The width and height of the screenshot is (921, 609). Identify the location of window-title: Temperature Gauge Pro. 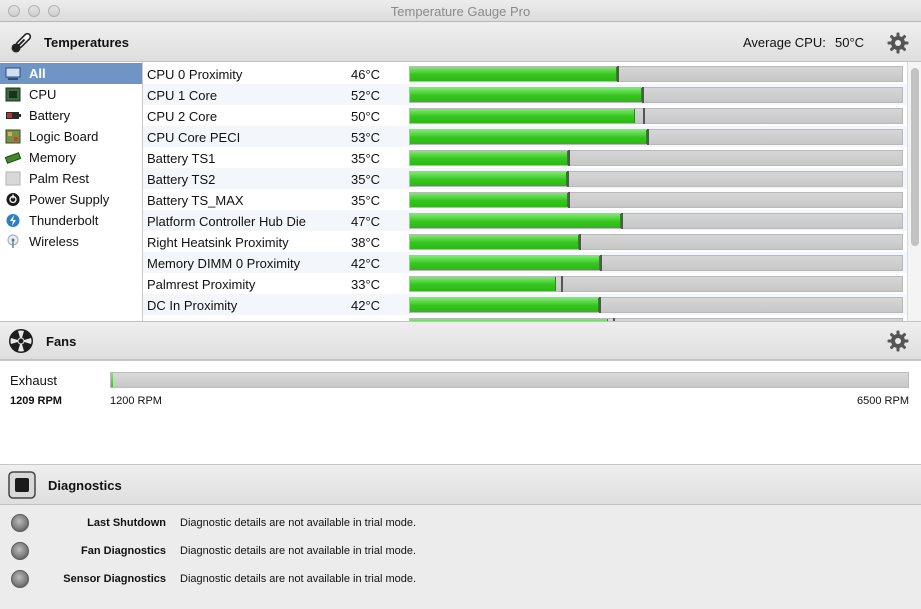
(460, 11).